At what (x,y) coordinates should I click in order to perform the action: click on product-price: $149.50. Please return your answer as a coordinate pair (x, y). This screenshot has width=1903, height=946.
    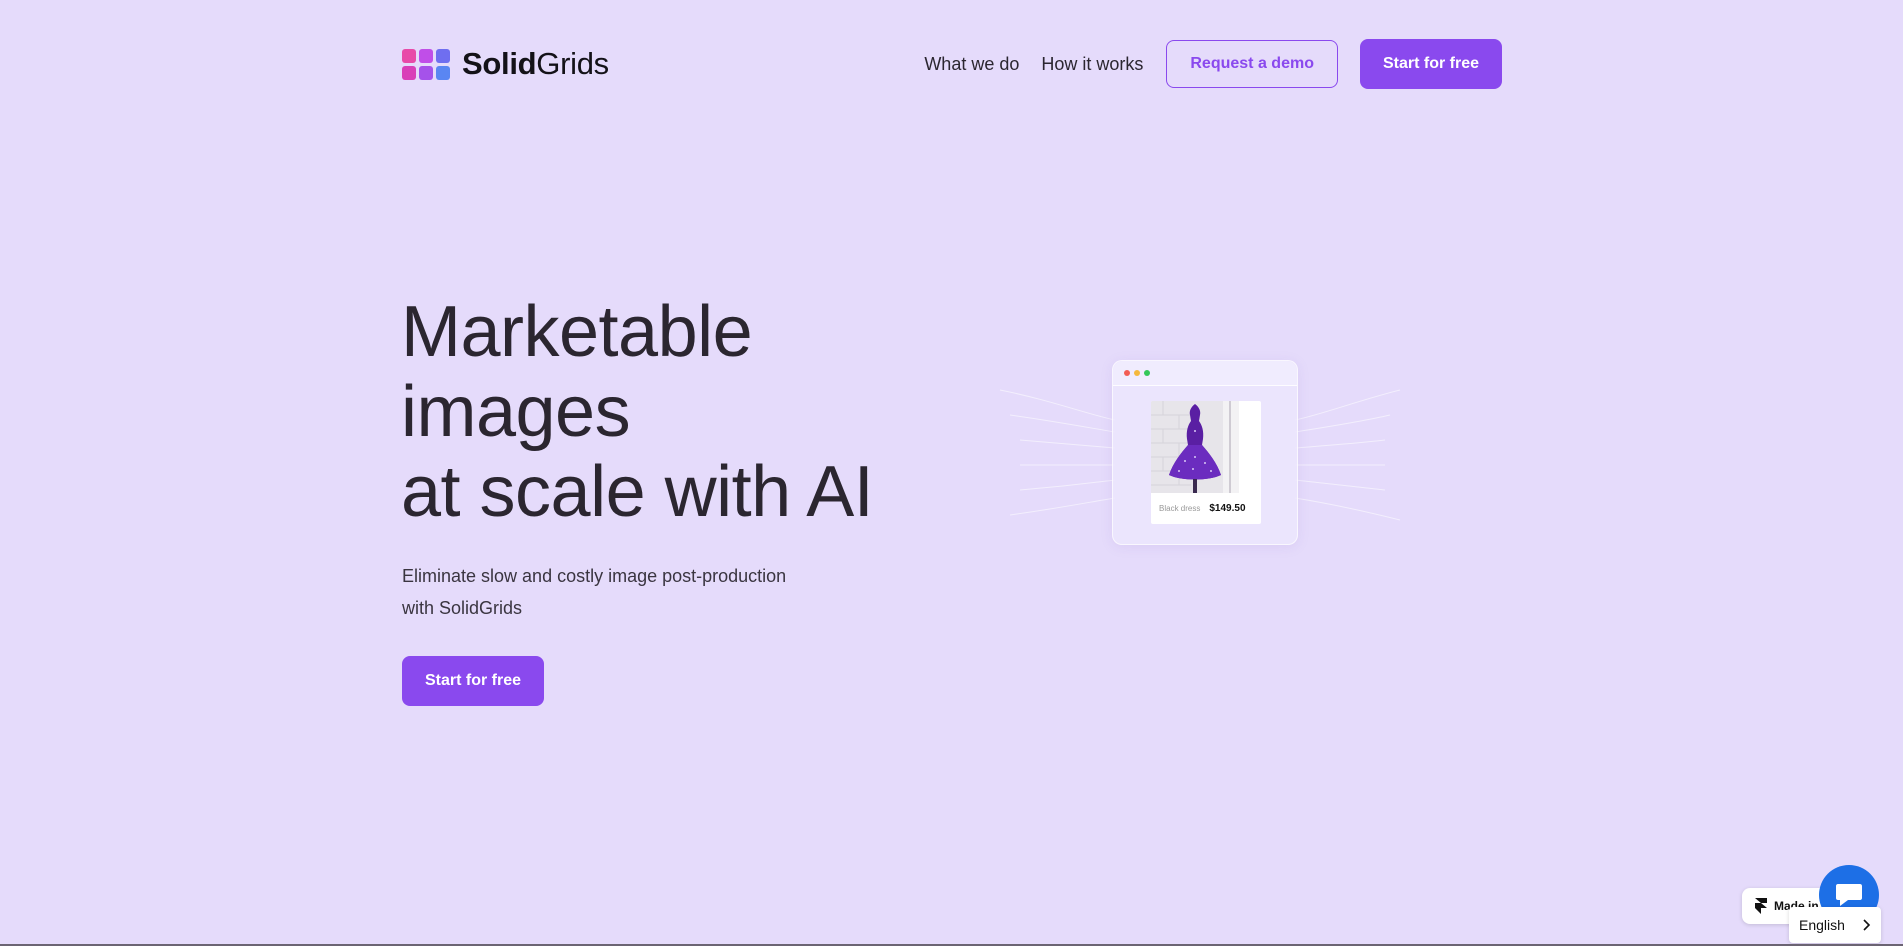
    Looking at the image, I should click on (1227, 508).